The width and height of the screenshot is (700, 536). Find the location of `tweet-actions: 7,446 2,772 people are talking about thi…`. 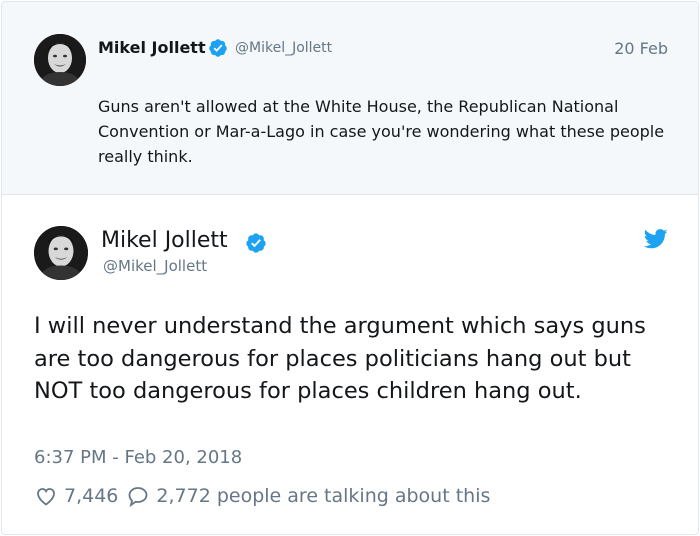

tweet-actions: 7,446 2,772 people are talking about thi… is located at coordinates (265, 496).